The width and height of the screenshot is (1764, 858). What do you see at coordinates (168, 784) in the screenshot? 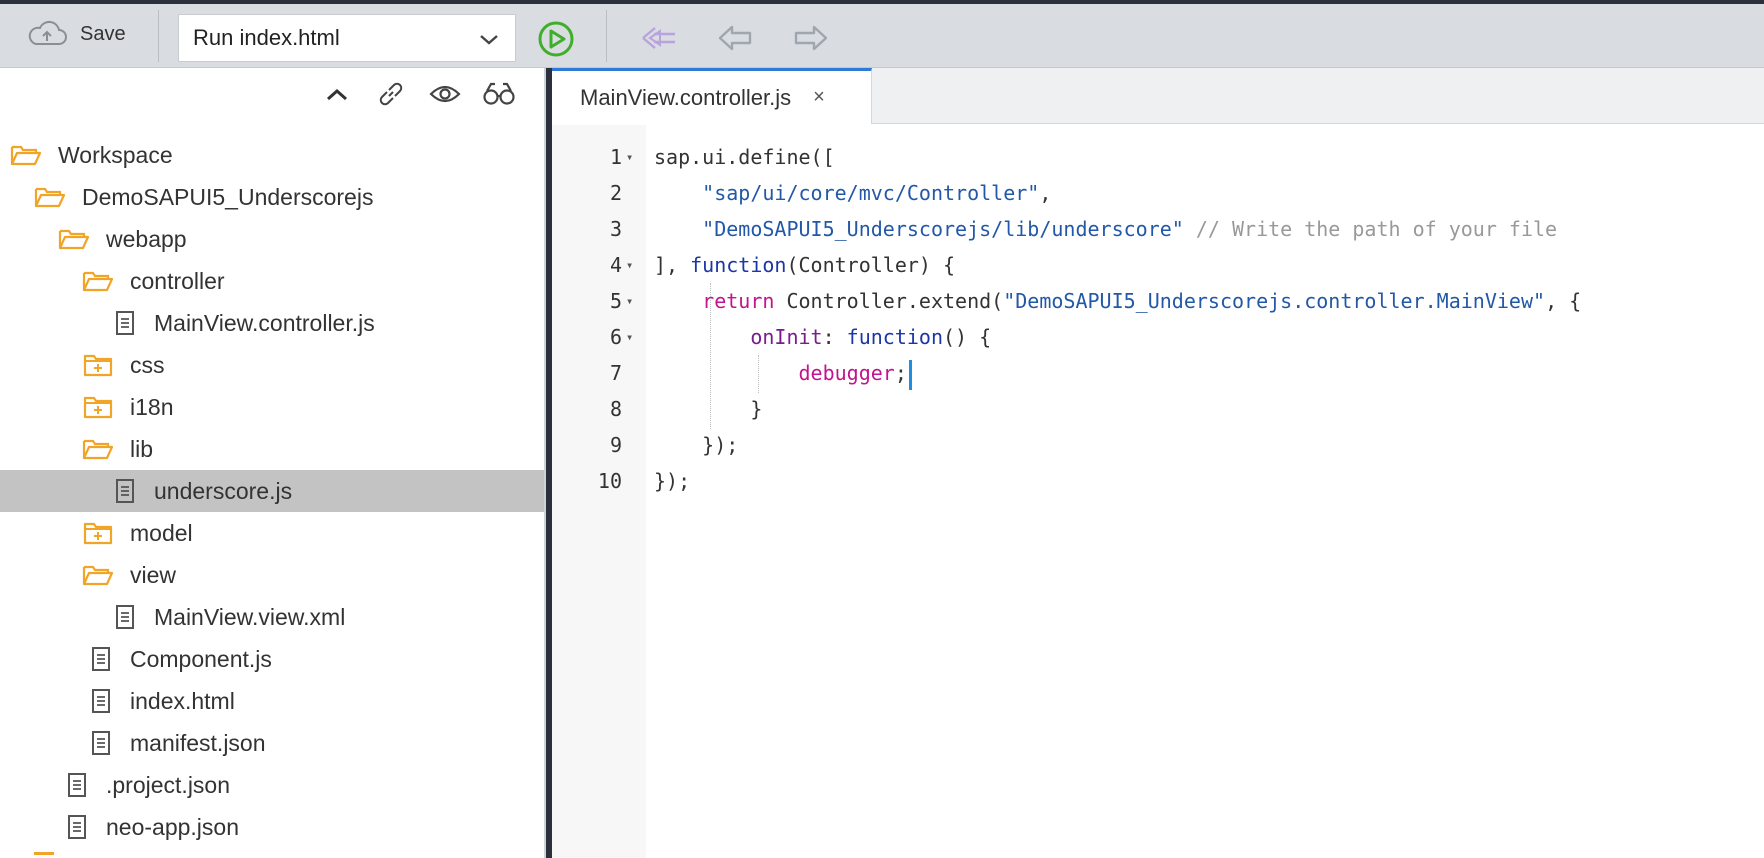
I see `tree-item-label: .project.json` at bounding box center [168, 784].